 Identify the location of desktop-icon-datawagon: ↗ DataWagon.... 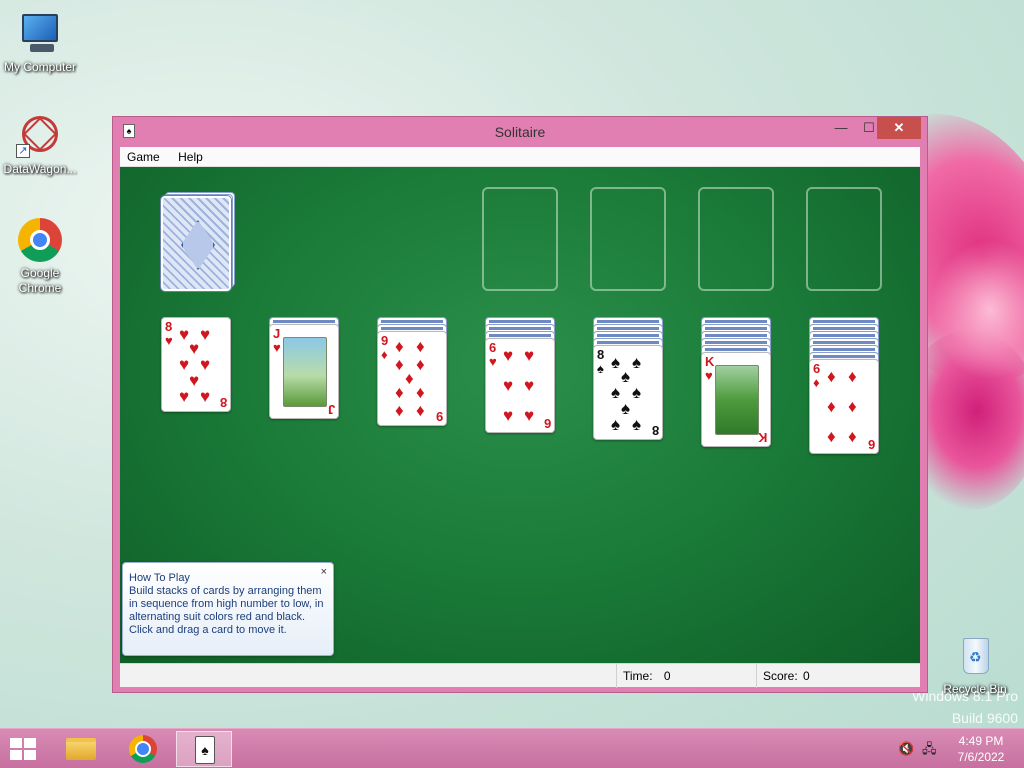
(40, 144).